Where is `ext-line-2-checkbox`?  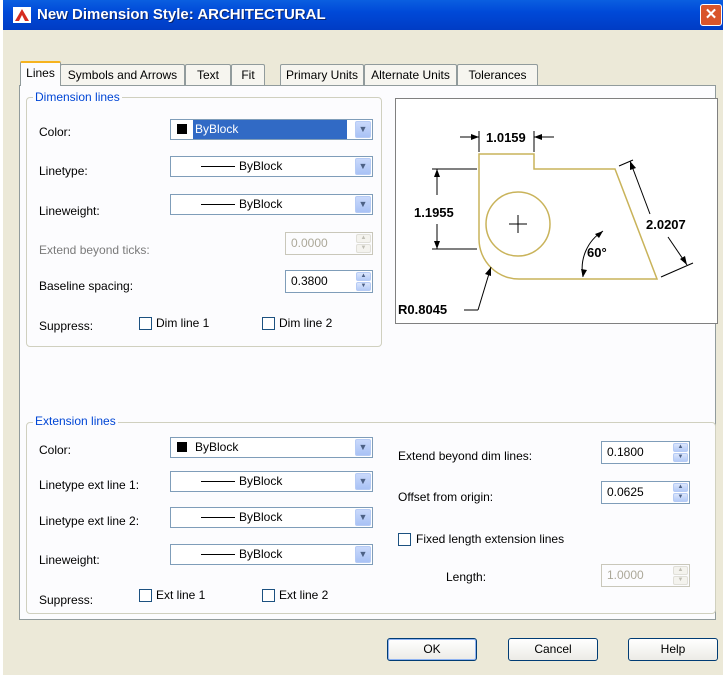
ext-line-2-checkbox is located at coordinates (268, 595).